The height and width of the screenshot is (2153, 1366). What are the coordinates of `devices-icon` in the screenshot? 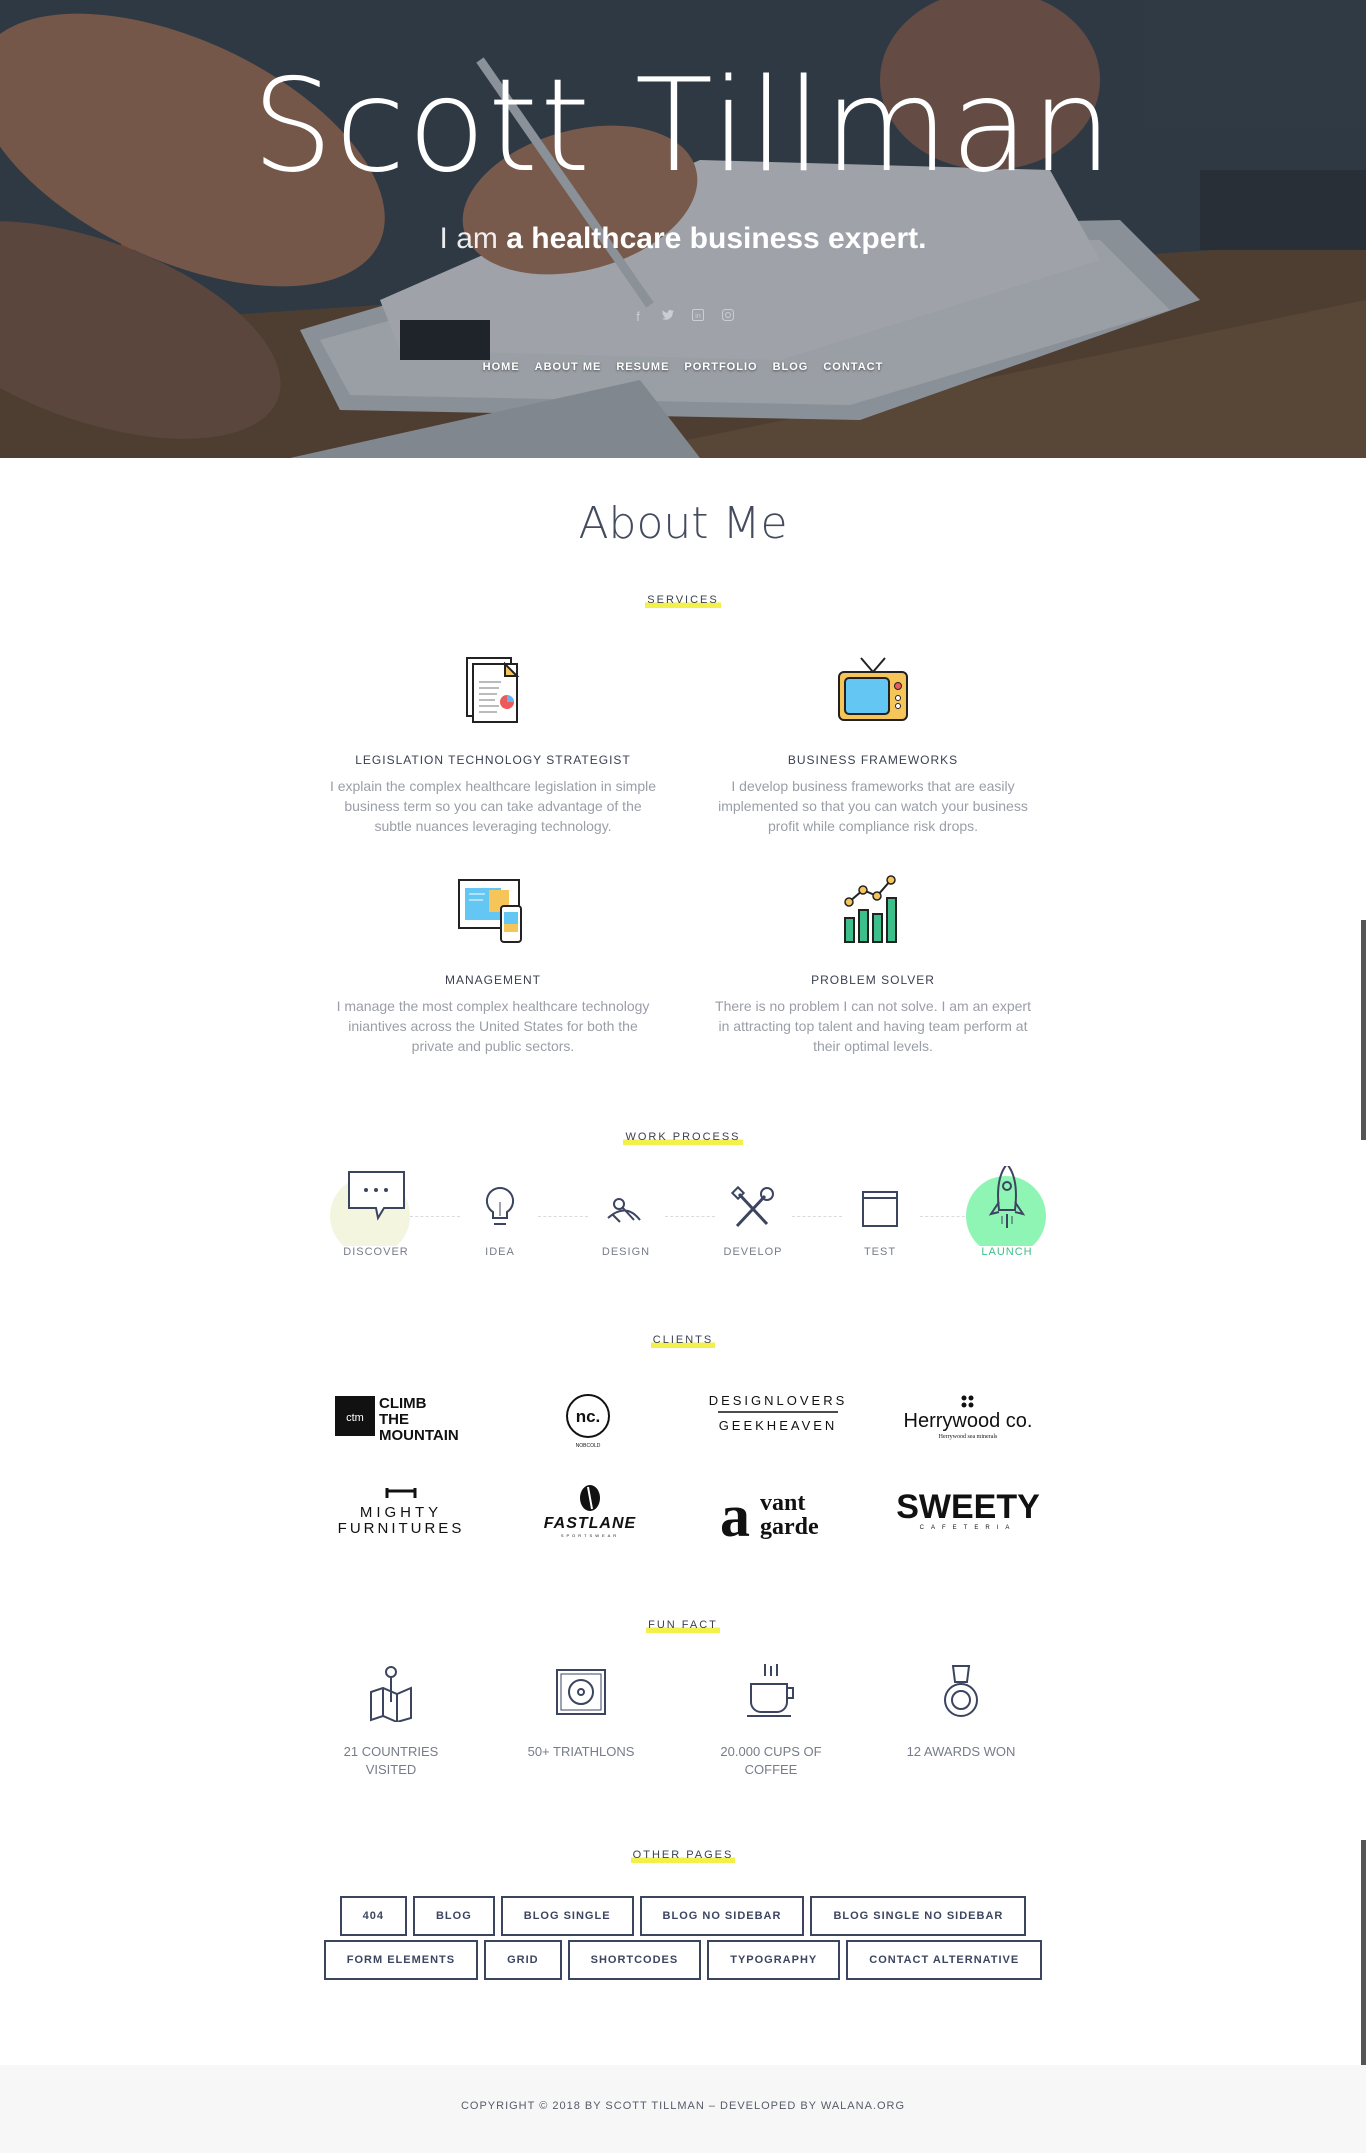 It's located at (490, 911).